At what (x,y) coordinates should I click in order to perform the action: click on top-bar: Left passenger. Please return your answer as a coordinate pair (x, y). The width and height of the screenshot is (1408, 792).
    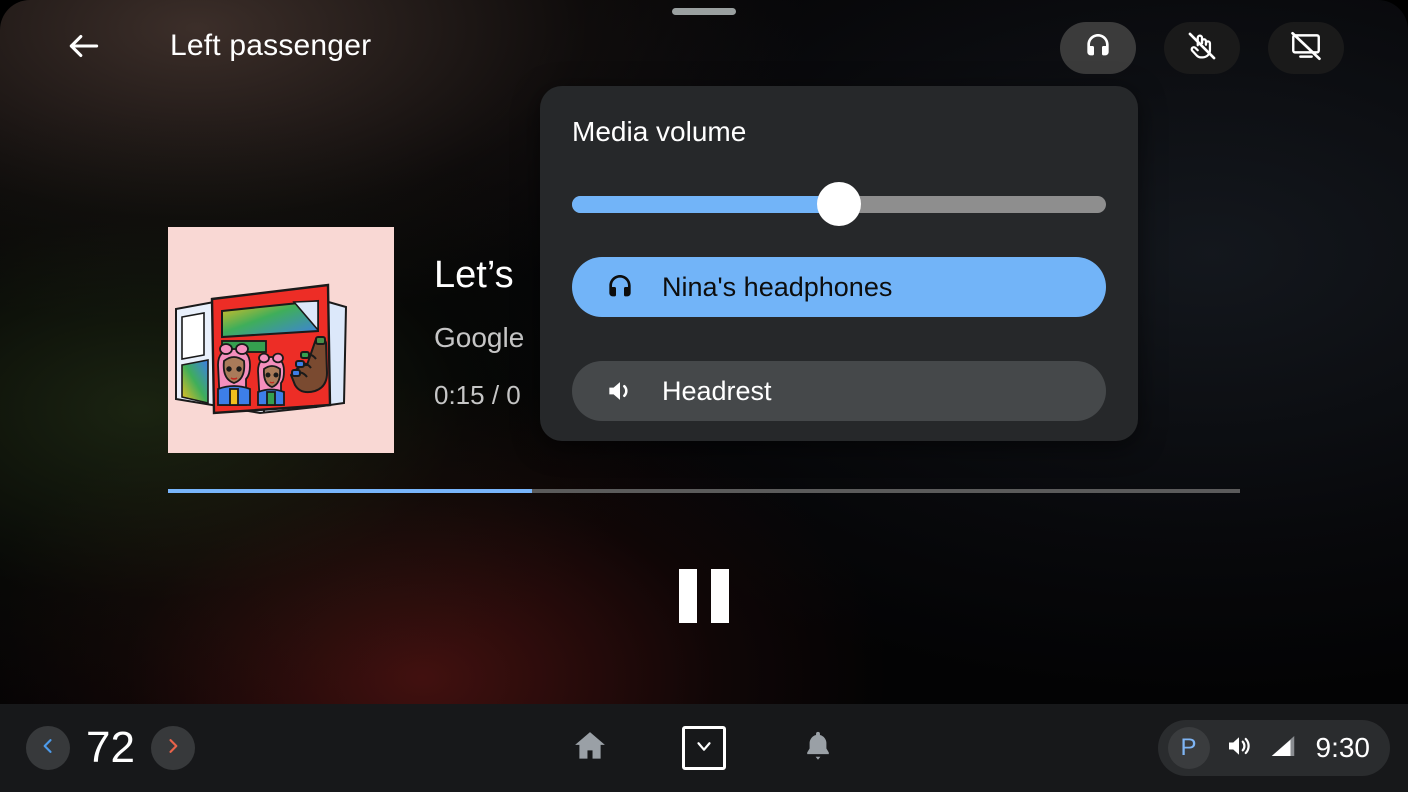
    Looking at the image, I should click on (704, 48).